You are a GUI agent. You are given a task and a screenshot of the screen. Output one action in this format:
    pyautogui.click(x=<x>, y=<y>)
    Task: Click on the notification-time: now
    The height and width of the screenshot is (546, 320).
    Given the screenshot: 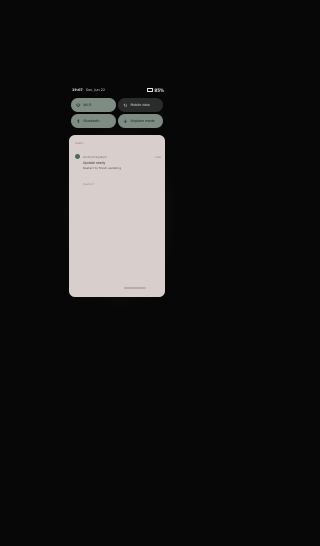 What is the action you would take?
    pyautogui.click(x=157, y=156)
    